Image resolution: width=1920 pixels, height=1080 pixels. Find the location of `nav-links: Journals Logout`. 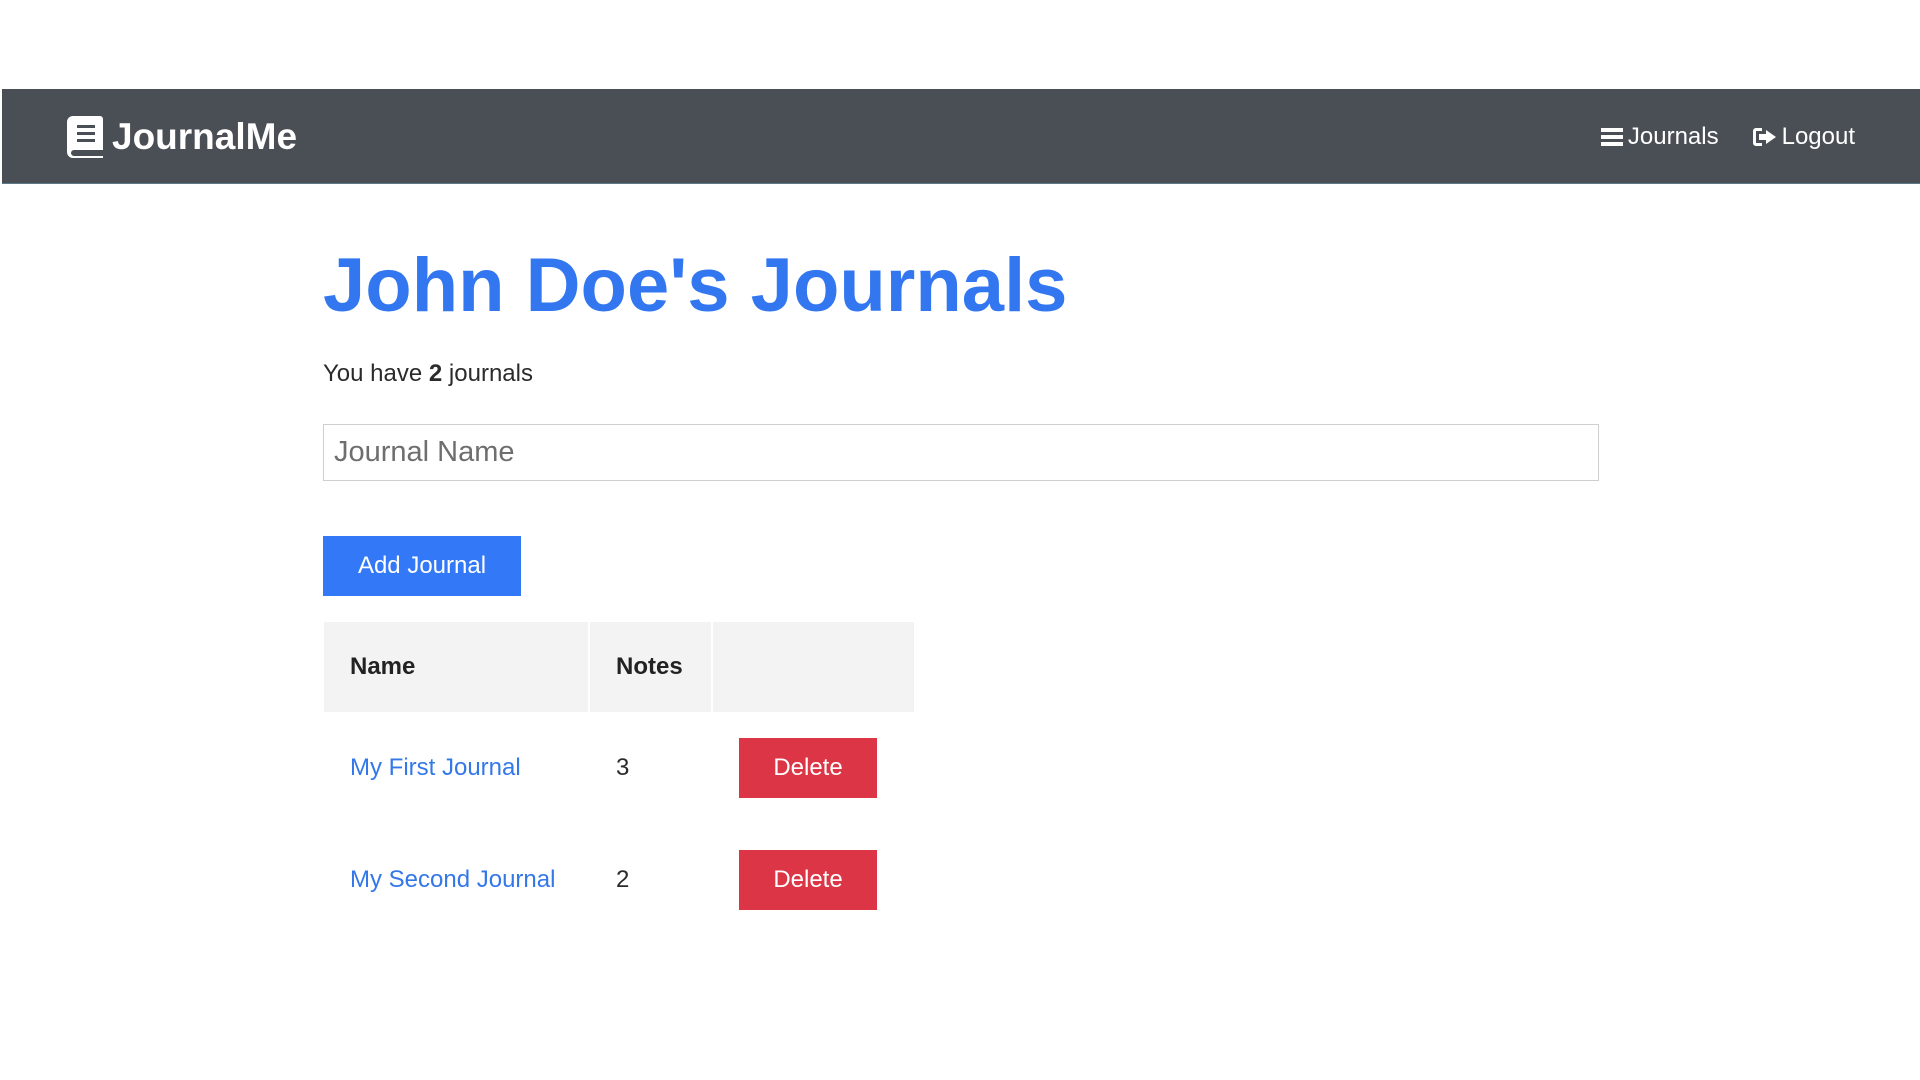

nav-links: Journals Logout is located at coordinates (1711, 137).